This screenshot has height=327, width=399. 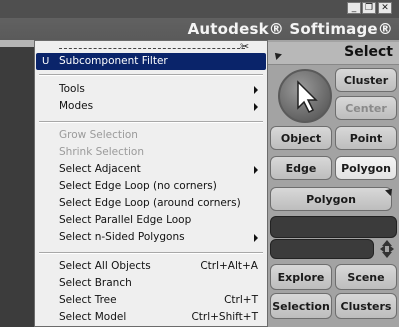 What do you see at coordinates (199, 9) in the screenshot?
I see `window-titlebar: _ ❐ ✕` at bounding box center [199, 9].